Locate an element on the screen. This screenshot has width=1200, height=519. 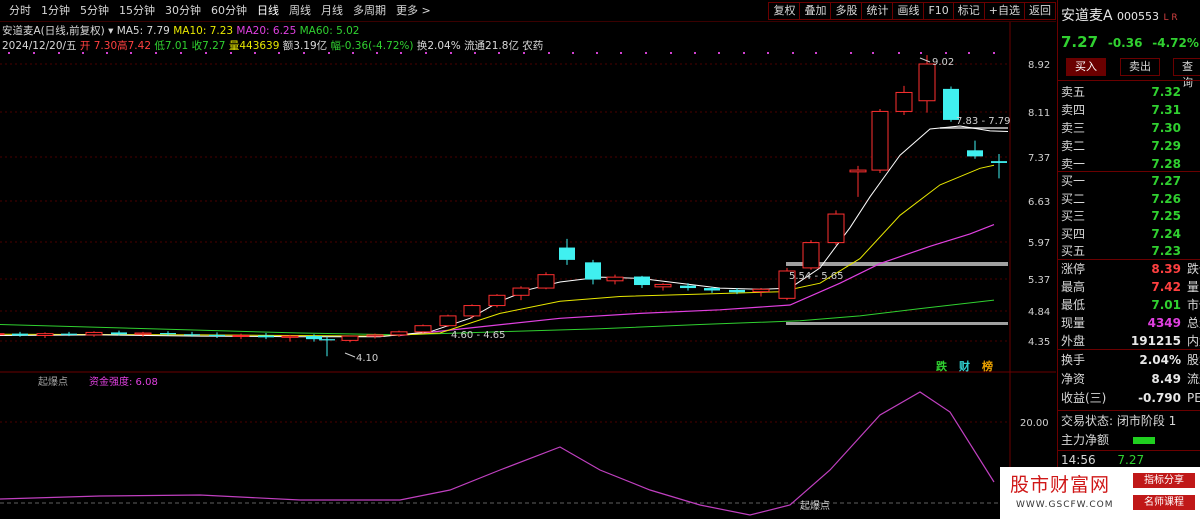
stat2-label-2: 股本 is located at coordinates (1193, 360).